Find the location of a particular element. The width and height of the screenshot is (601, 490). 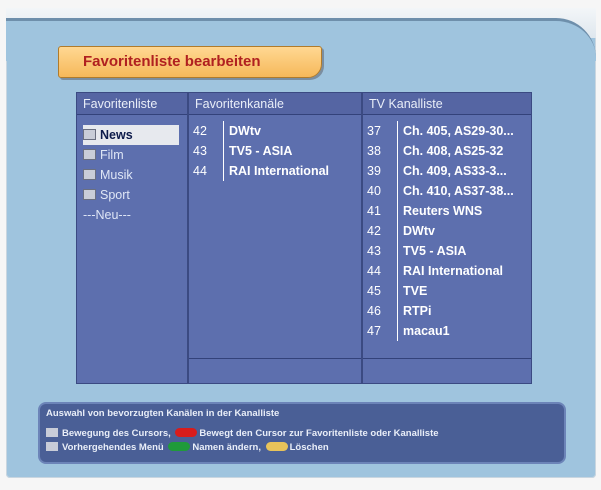

channel-row: 46 RTPi is located at coordinates (447, 311).